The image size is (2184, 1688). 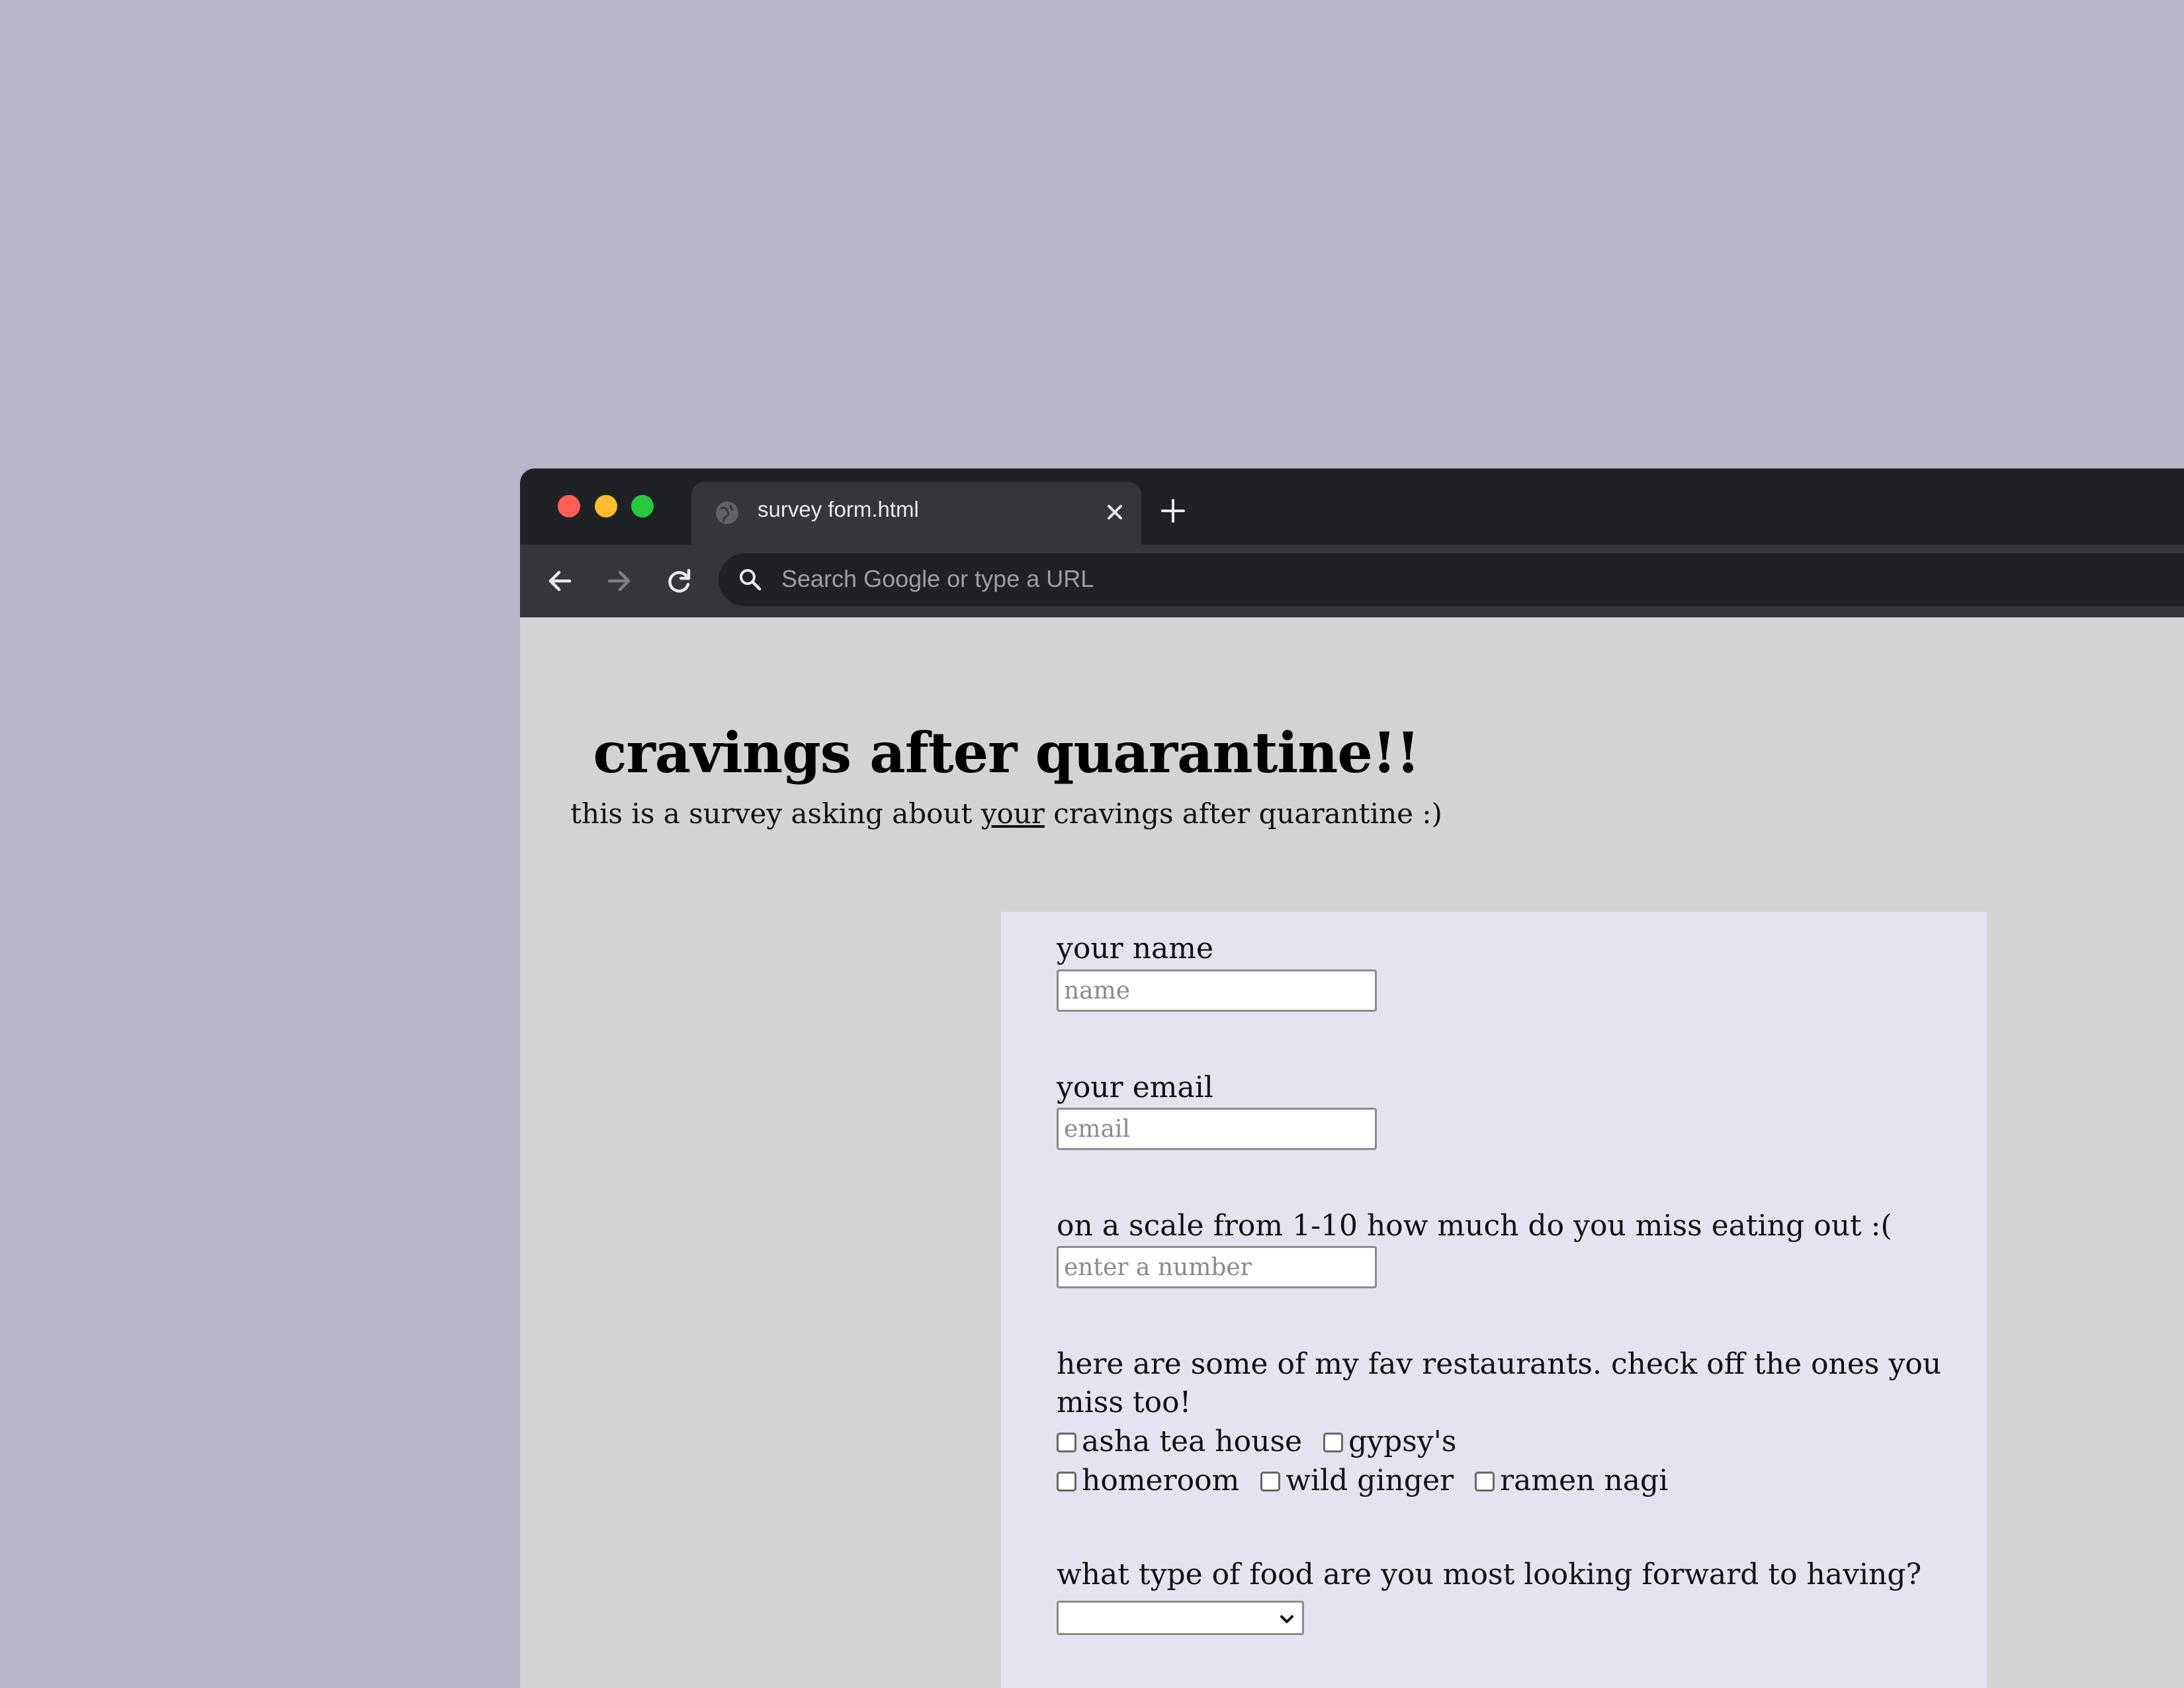 What do you see at coordinates (1181, 1618) in the screenshot?
I see `food-type-select` at bounding box center [1181, 1618].